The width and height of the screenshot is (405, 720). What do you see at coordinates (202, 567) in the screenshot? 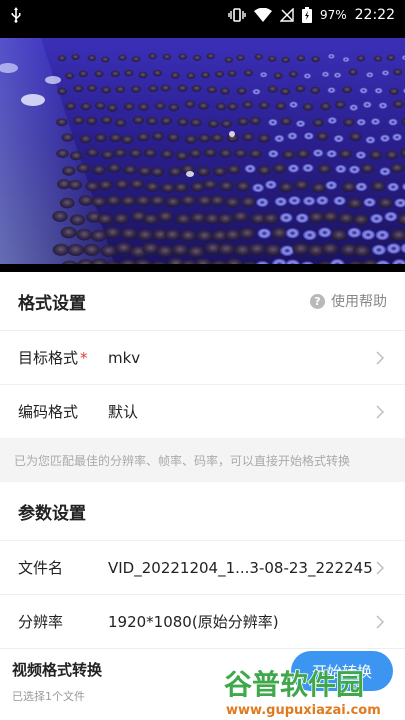
I see `filename-row: 文件名 VID_20221204_1...3-08-23_222245` at bounding box center [202, 567].